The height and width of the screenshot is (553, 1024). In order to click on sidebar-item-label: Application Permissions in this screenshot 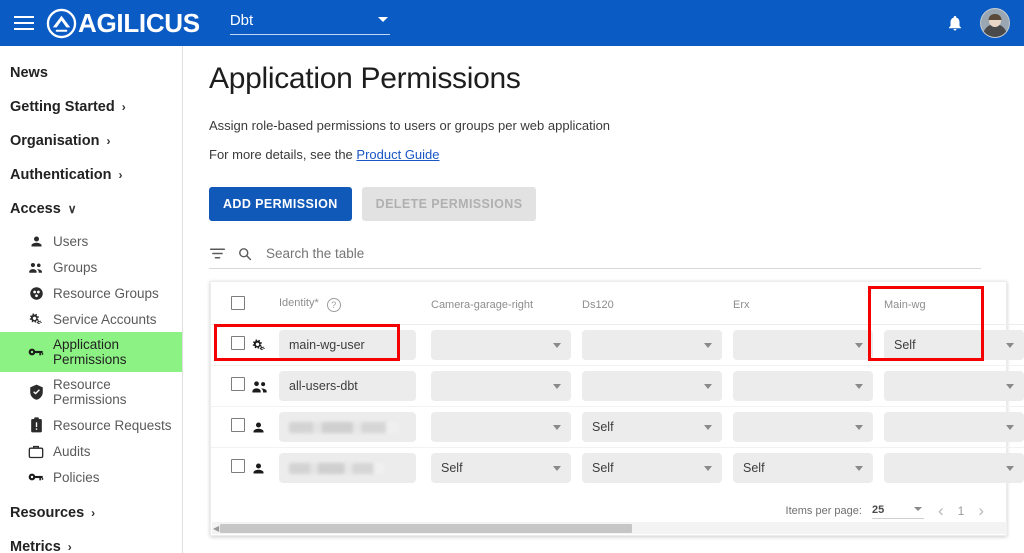, I will do `click(90, 352)`.